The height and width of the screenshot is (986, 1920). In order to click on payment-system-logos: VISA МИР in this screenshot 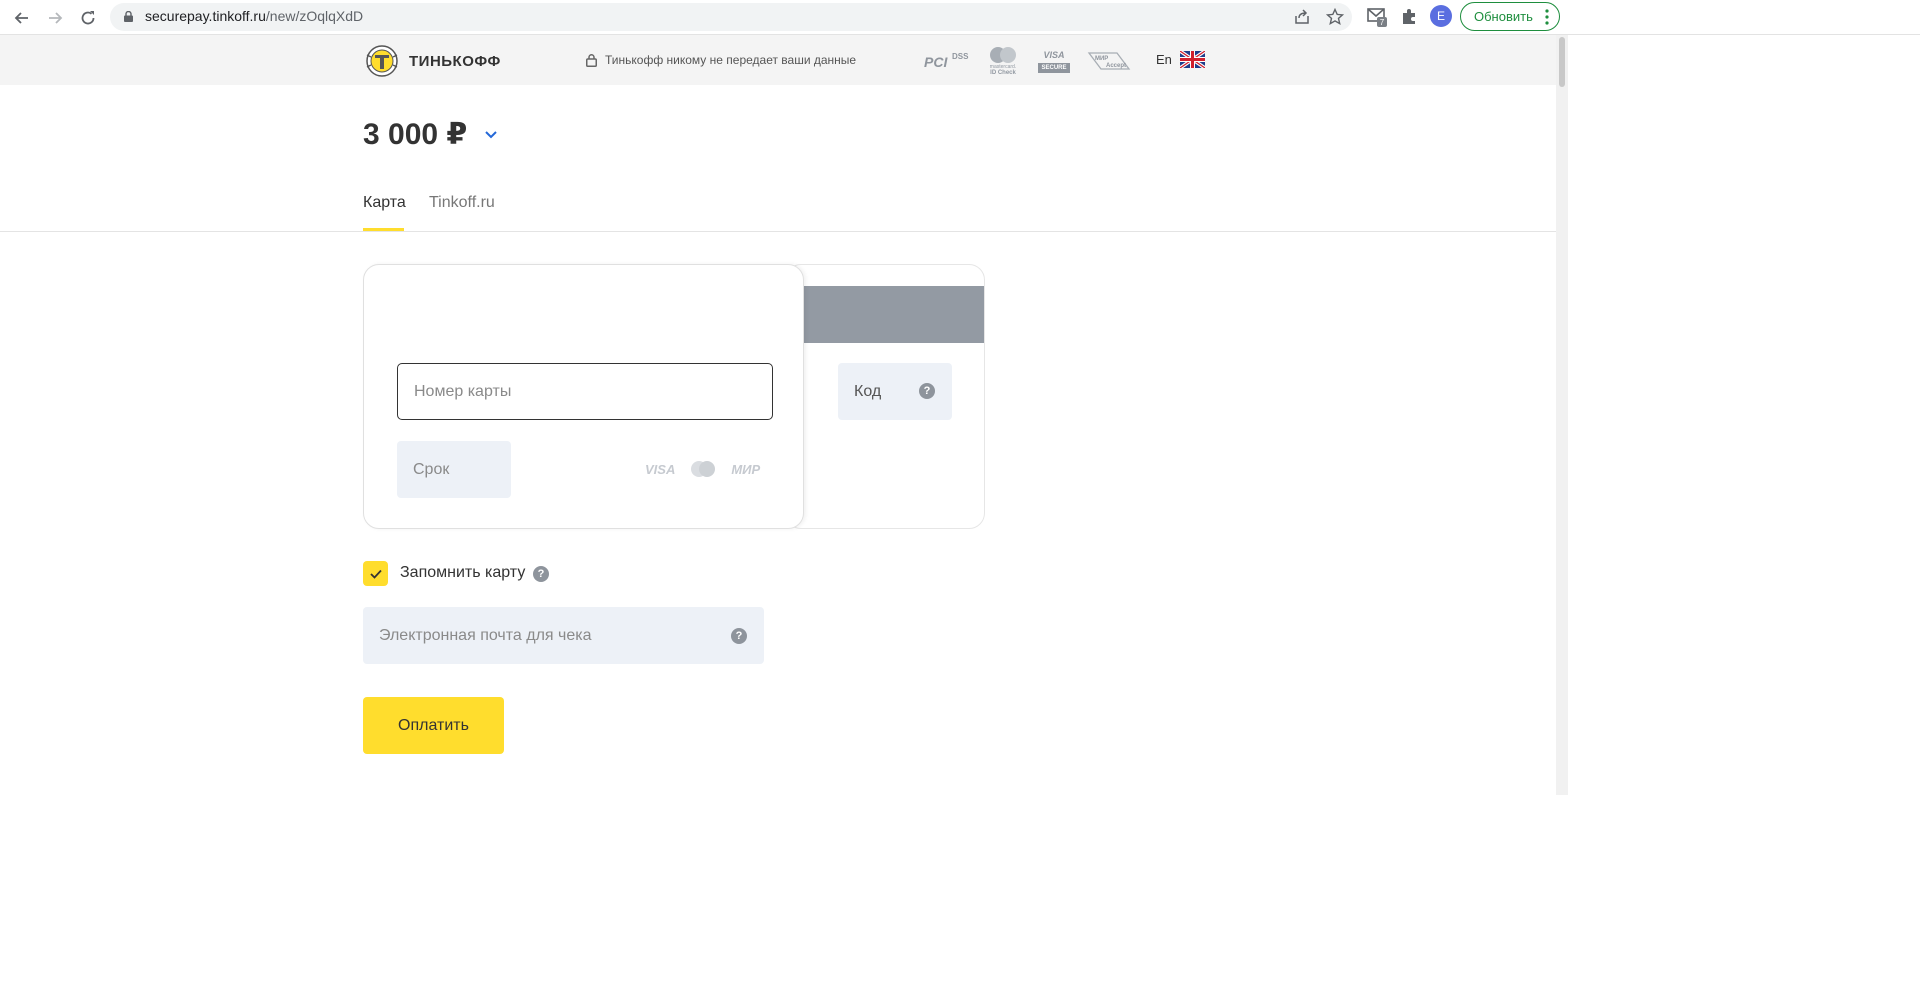, I will do `click(702, 469)`.